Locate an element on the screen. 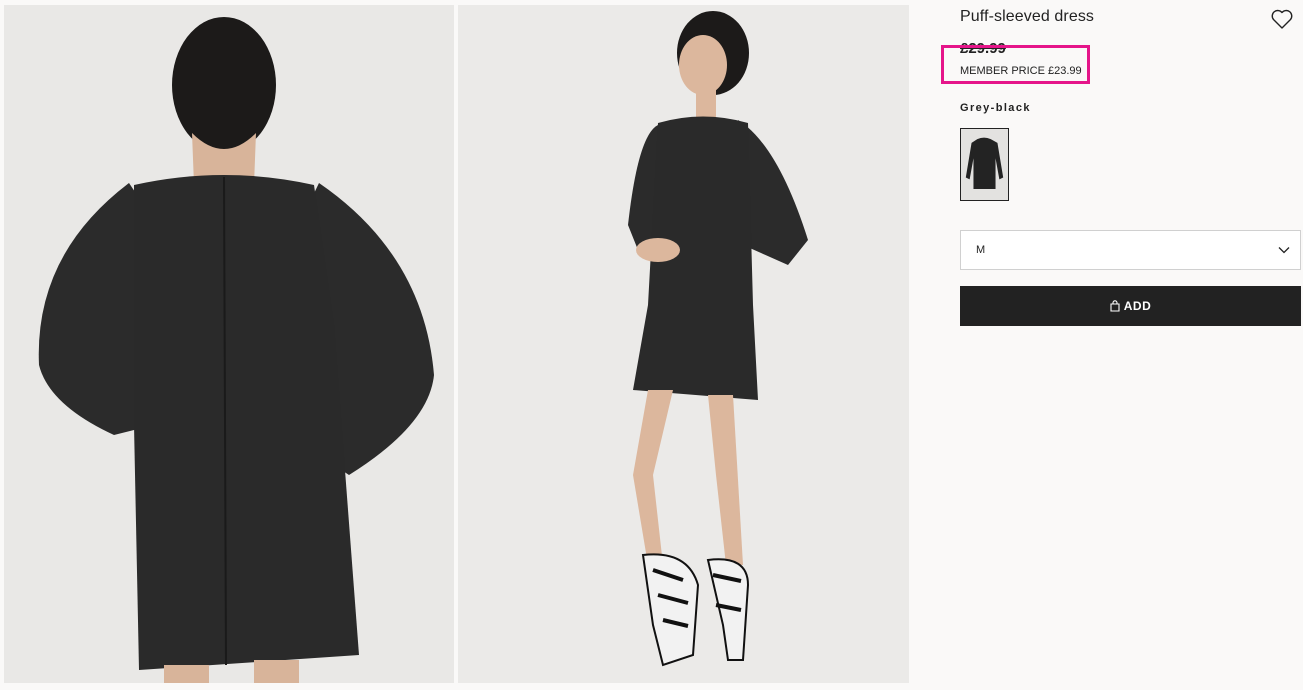  color-swatch-grey-black is located at coordinates (984, 164).